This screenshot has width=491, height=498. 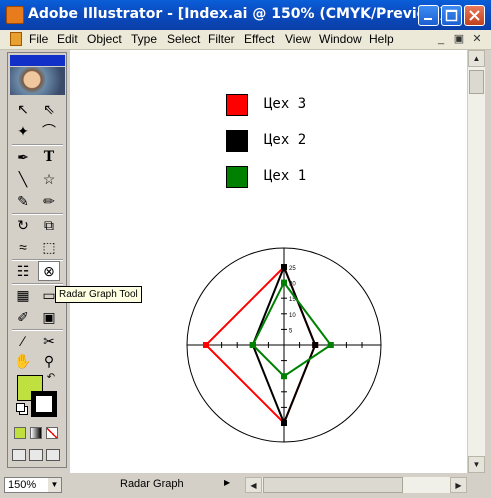 I want to click on doc-restore-button: ▣, so click(x=459, y=39).